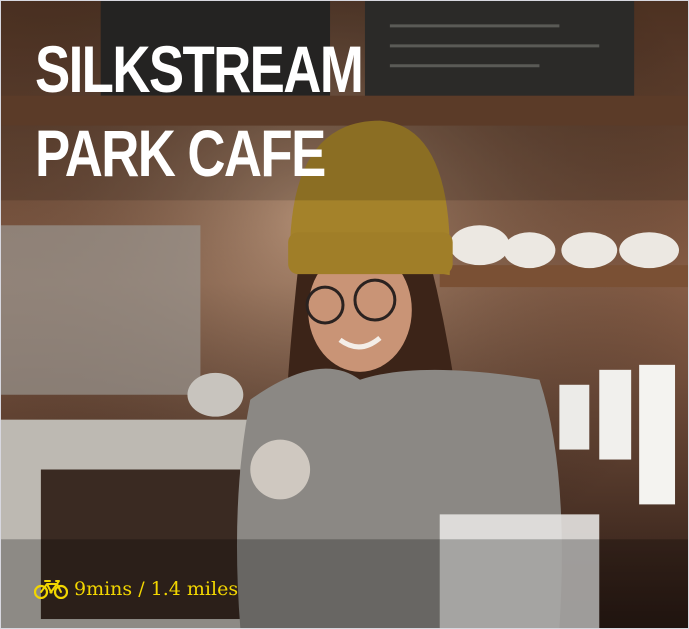  What do you see at coordinates (51, 589) in the screenshot?
I see `bicycle-icon` at bounding box center [51, 589].